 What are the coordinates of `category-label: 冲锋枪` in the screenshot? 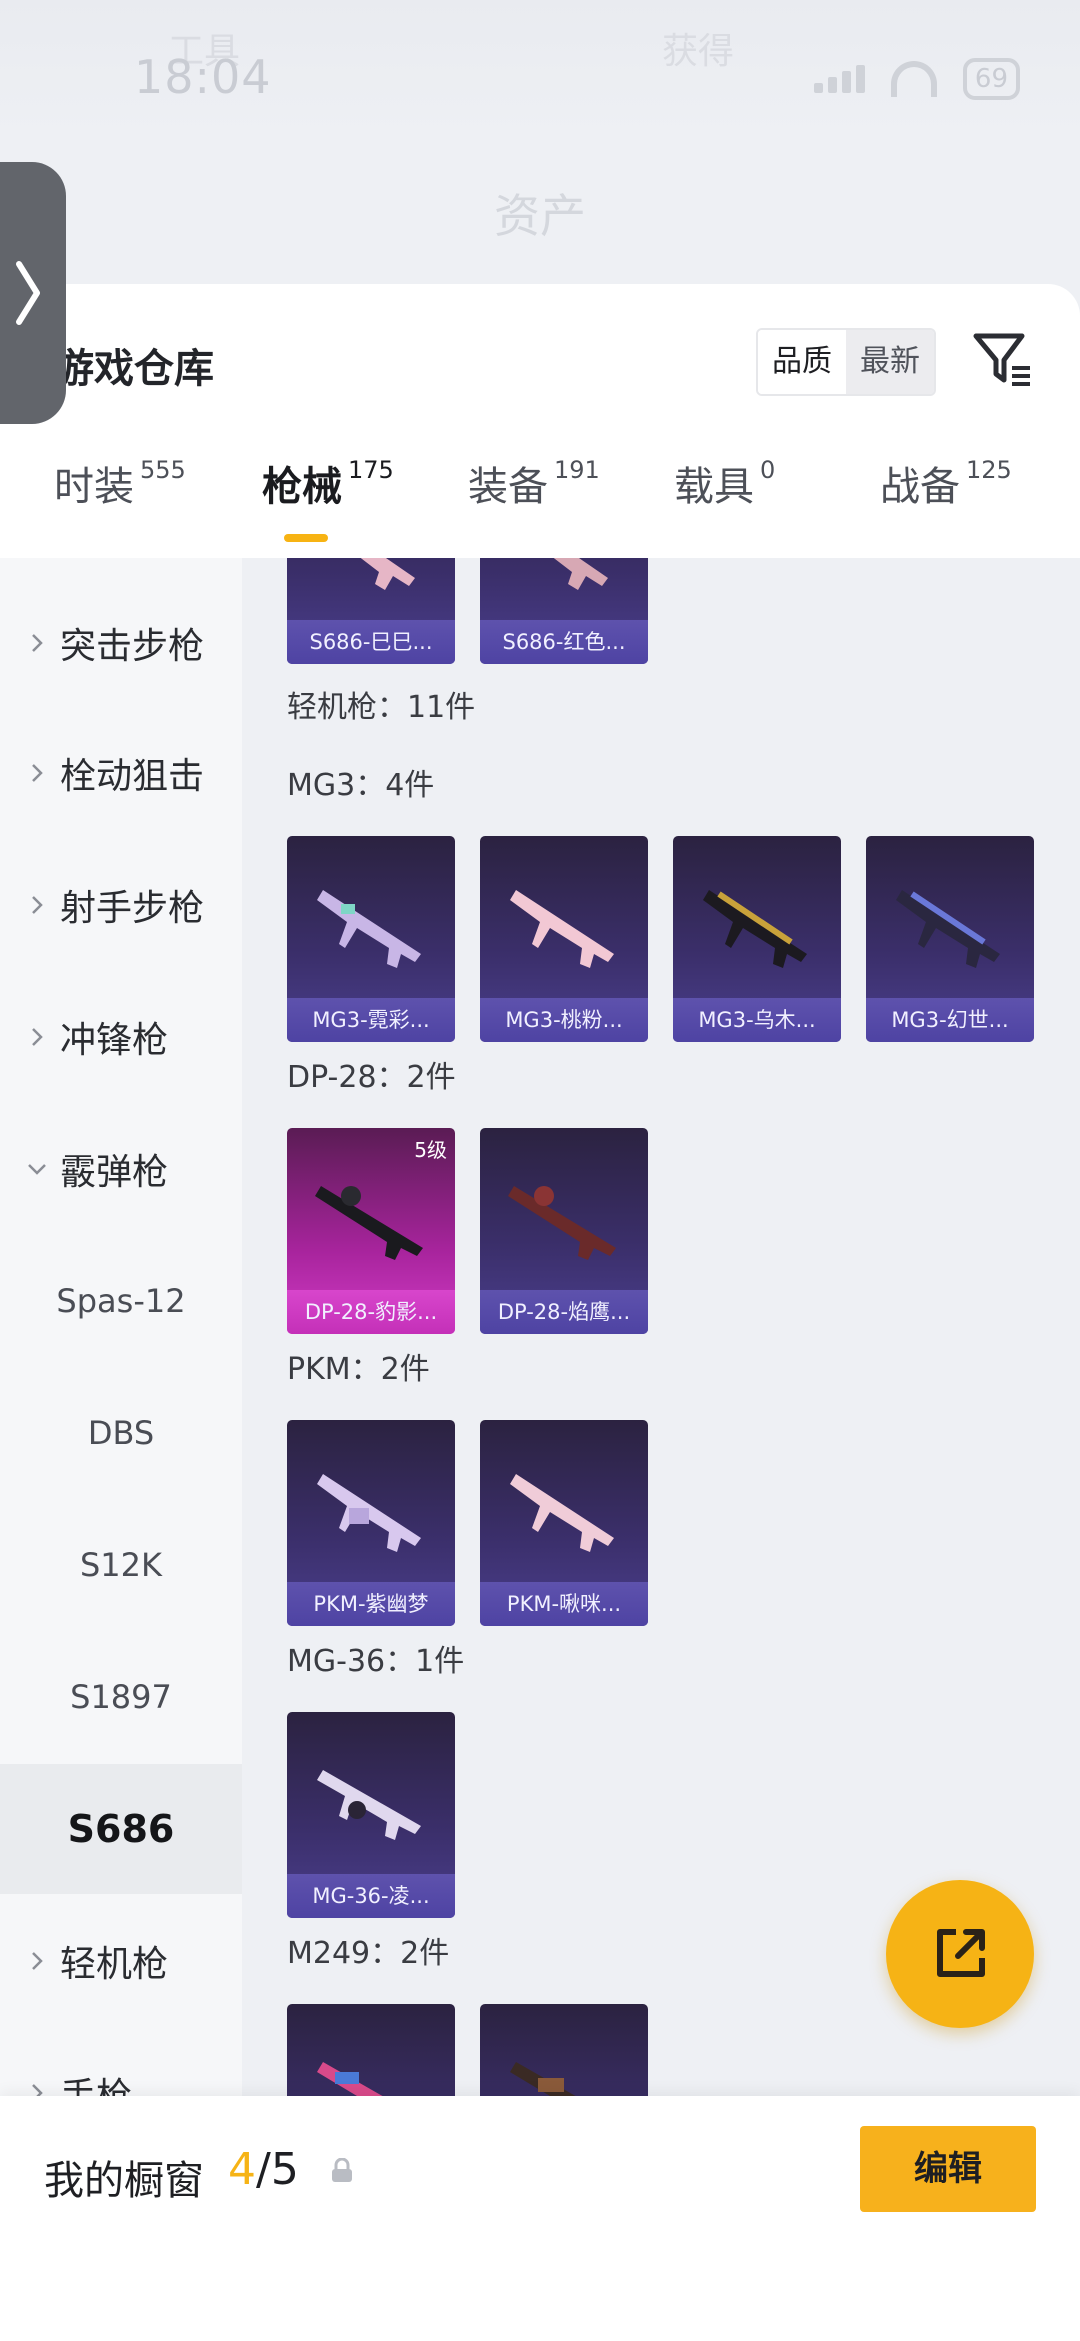 It's located at (114, 1040).